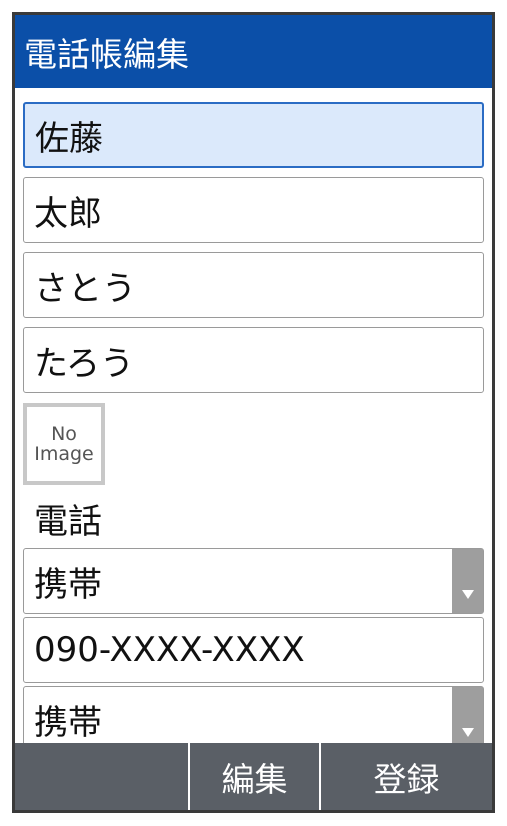 This screenshot has height=826, width=507. I want to click on phone-type-2-value: 携帯, so click(68, 722).